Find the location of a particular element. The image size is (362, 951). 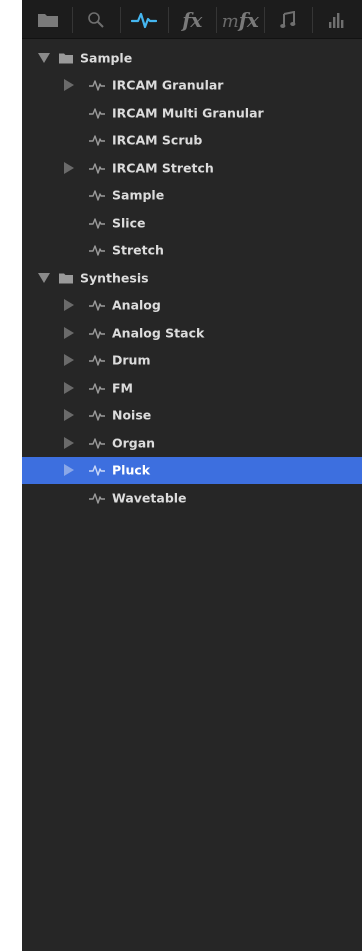

tree-item-analog-stack: Analog Stack is located at coordinates (192, 333).